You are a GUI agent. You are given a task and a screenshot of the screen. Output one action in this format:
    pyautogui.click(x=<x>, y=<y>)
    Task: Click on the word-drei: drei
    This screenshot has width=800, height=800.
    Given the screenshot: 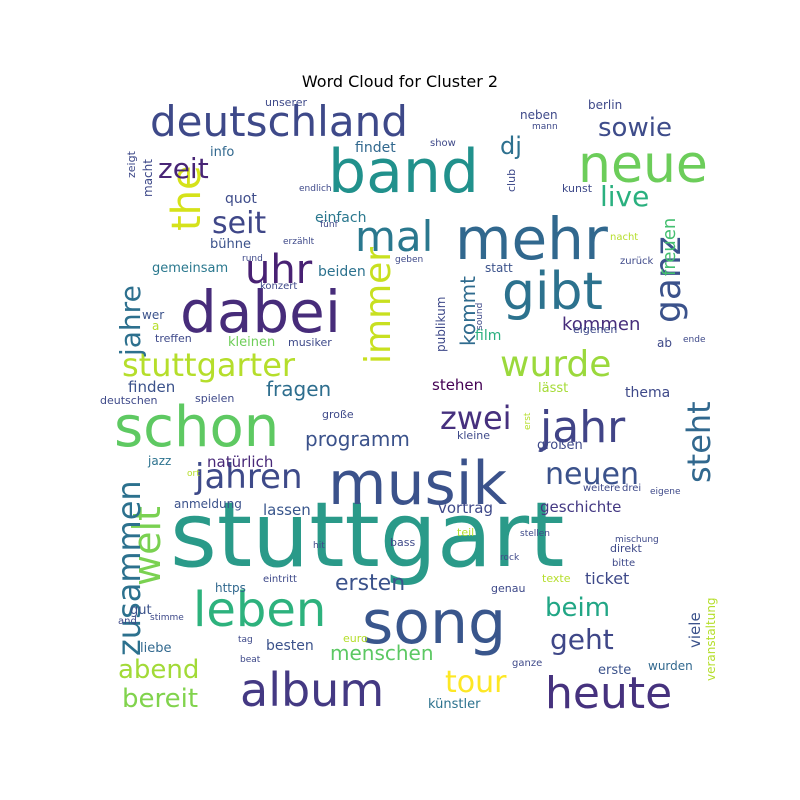 What is the action you would take?
    pyautogui.click(x=631, y=488)
    